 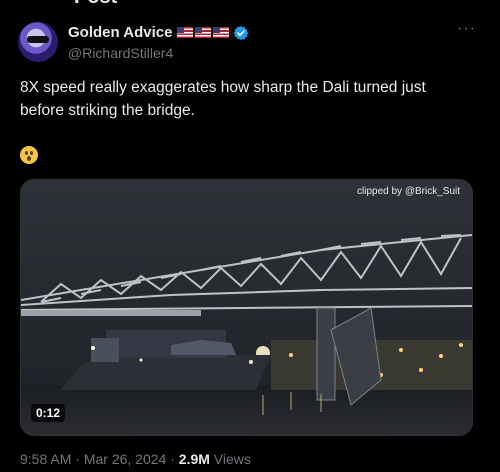 I want to click on more-icon: ···, so click(x=466, y=29).